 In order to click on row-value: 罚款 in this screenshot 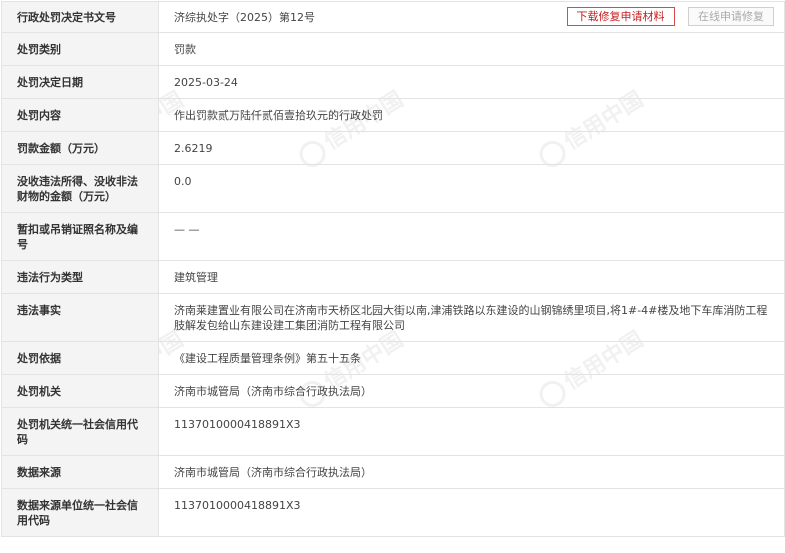, I will do `click(471, 49)`.